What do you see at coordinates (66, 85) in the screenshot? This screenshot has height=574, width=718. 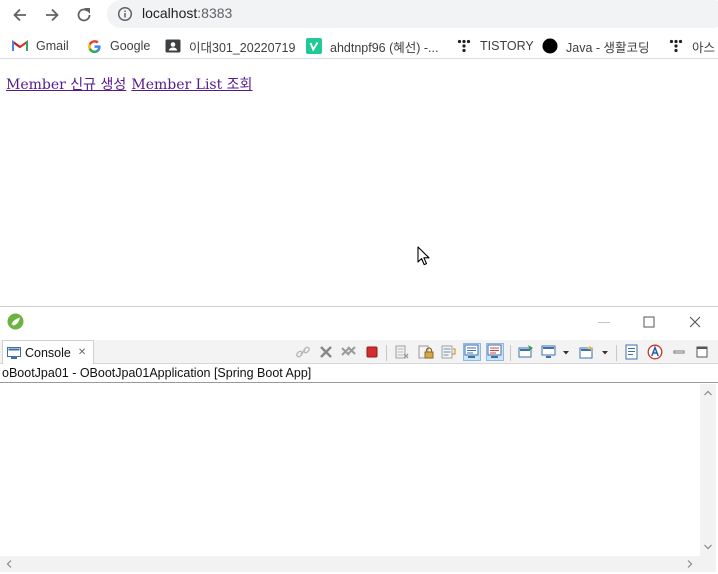 I see `member-create-link: Member 신규 생성` at bounding box center [66, 85].